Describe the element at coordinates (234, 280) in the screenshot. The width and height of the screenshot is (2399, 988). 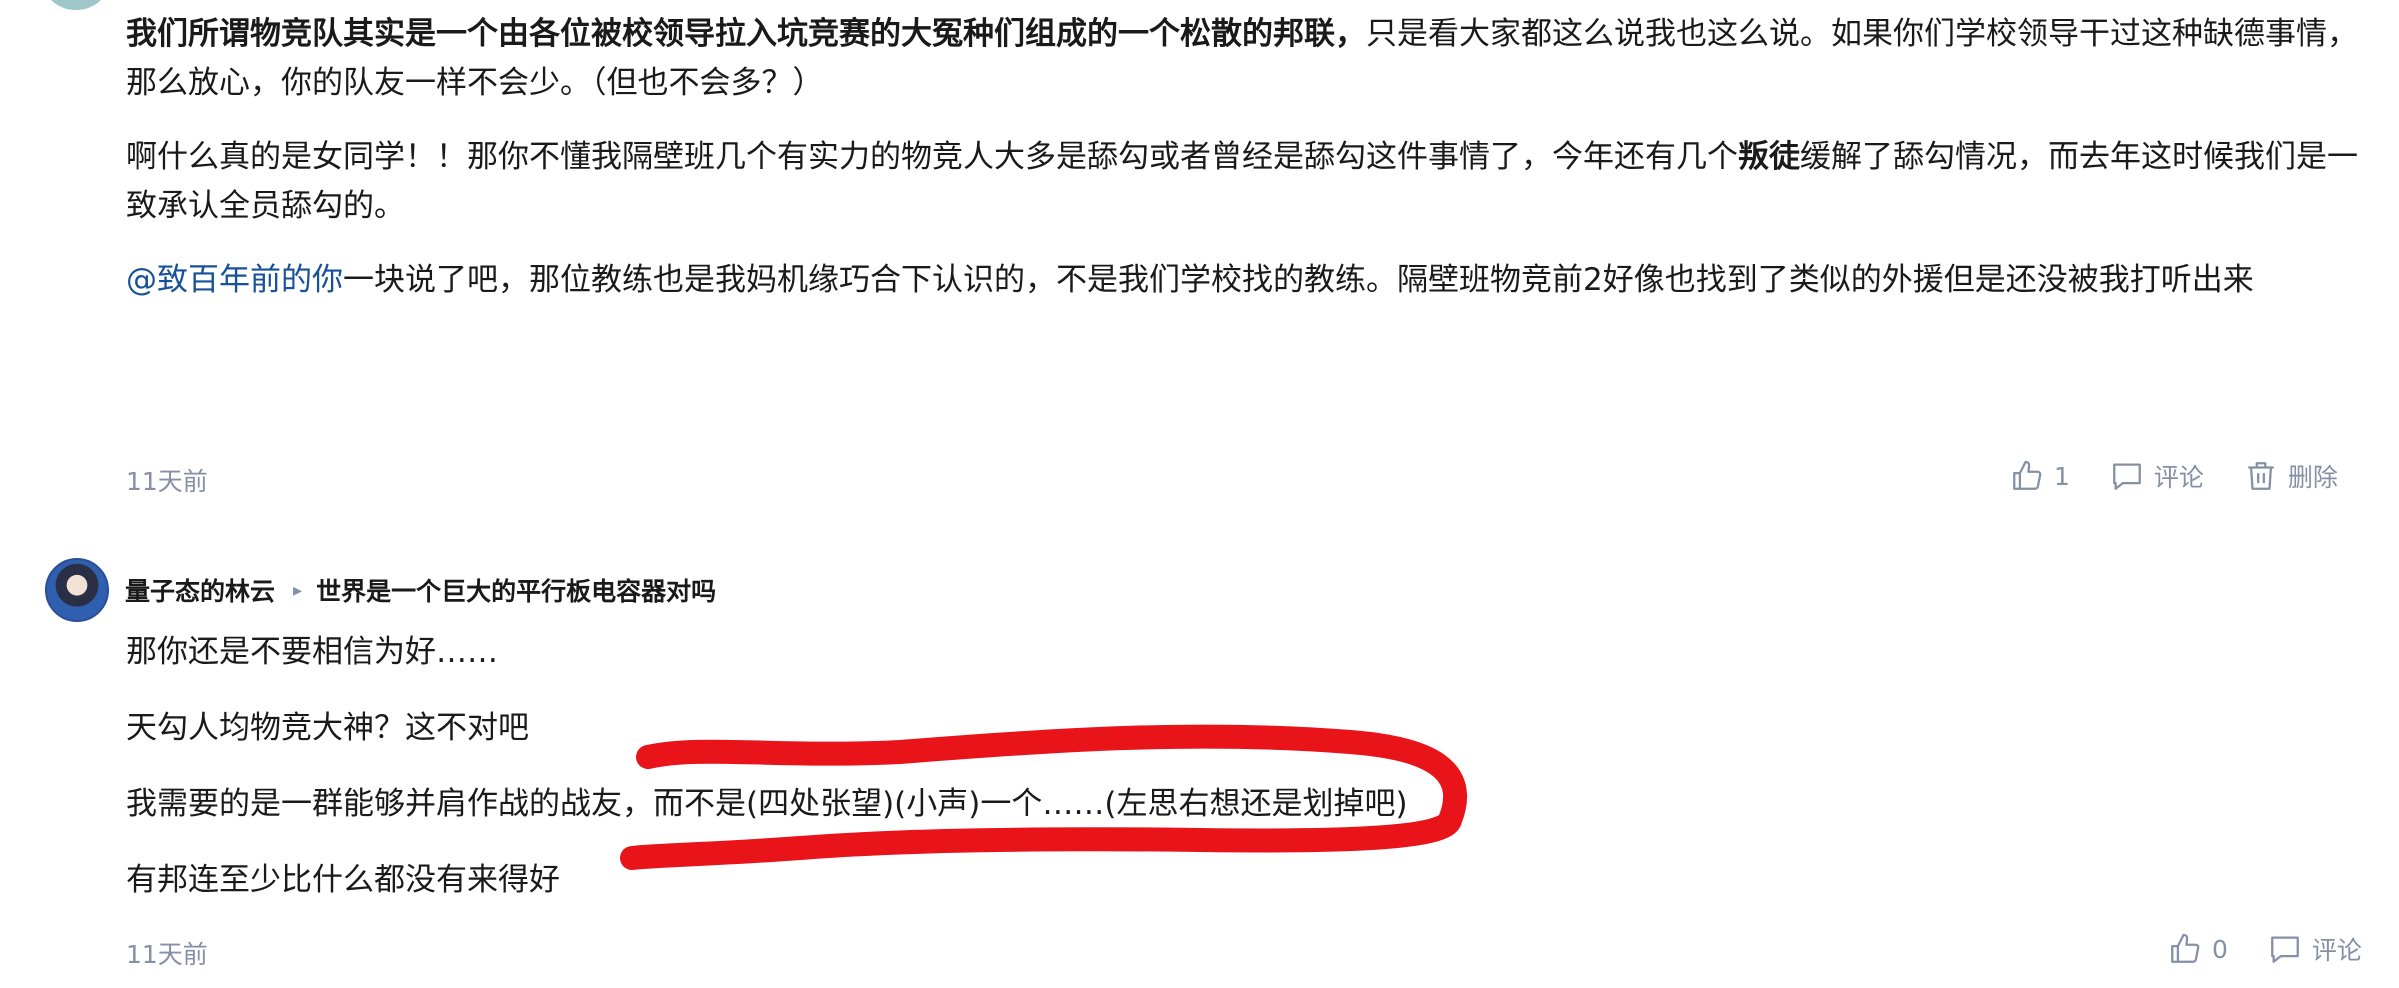
I see `user-mention-link: @致百年前的你` at that location.